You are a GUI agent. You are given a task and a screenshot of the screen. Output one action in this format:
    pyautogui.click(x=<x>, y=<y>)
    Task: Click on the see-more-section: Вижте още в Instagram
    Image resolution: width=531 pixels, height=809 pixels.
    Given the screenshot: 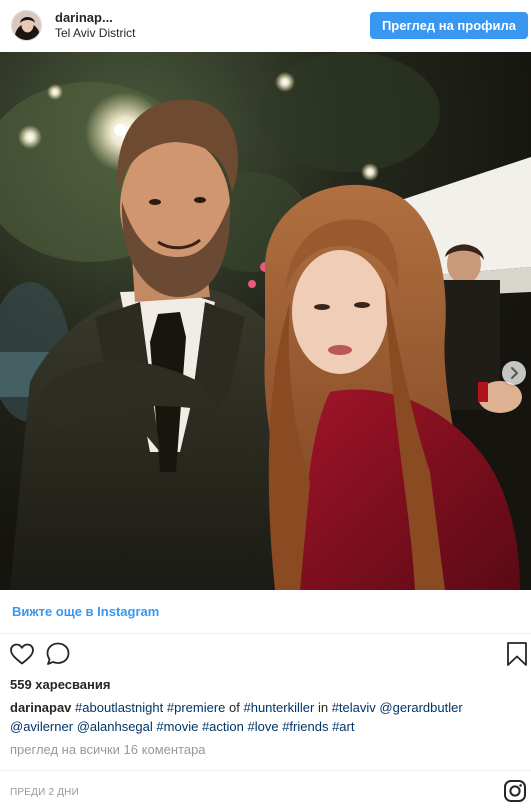 What is the action you would take?
    pyautogui.click(x=265, y=612)
    